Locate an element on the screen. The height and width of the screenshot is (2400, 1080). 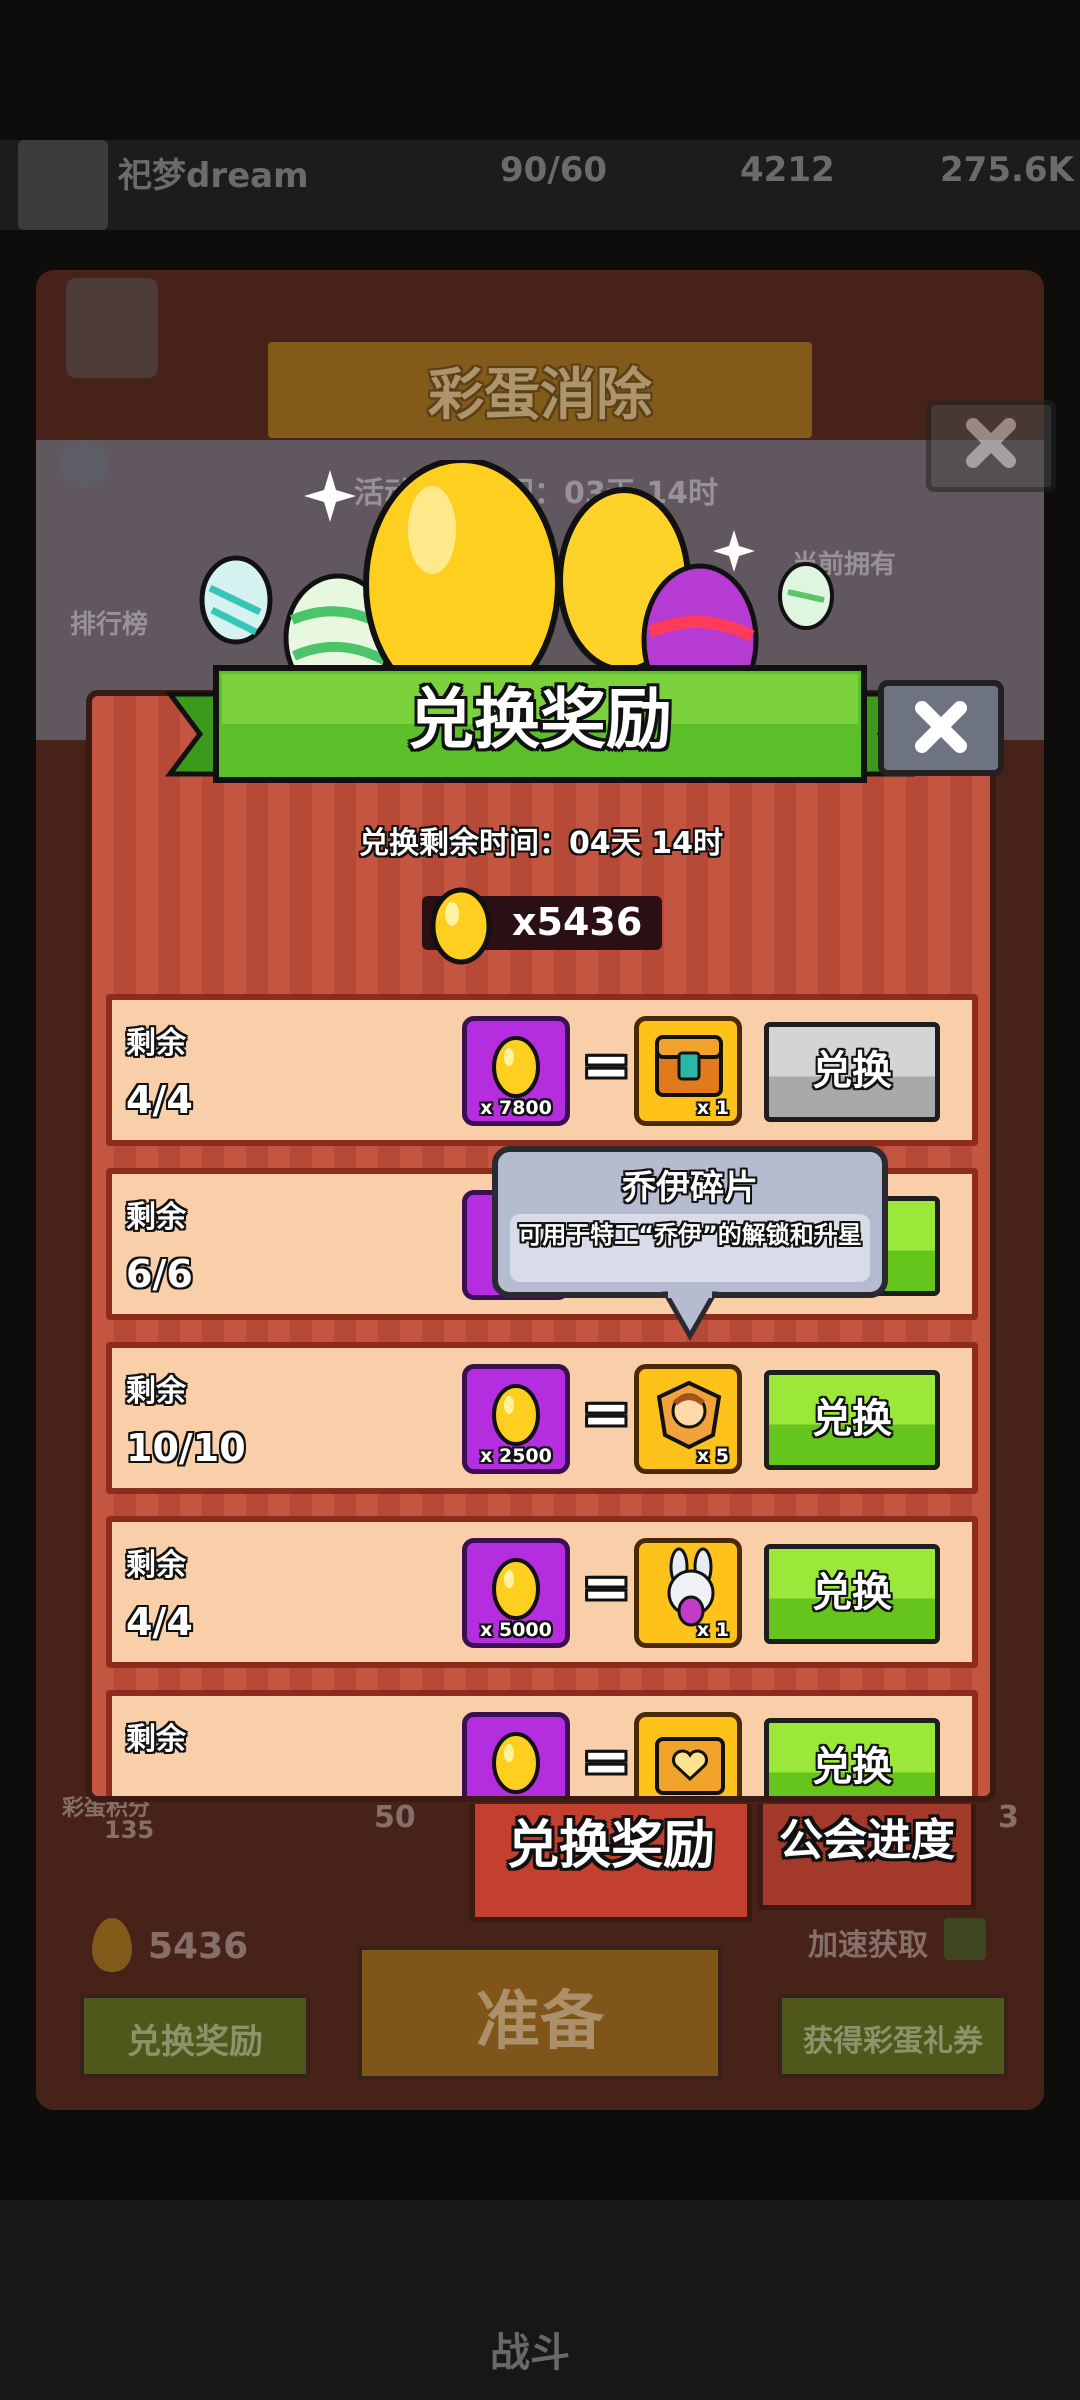
leaderboard-label: 排行榜 is located at coordinates (109, 622).